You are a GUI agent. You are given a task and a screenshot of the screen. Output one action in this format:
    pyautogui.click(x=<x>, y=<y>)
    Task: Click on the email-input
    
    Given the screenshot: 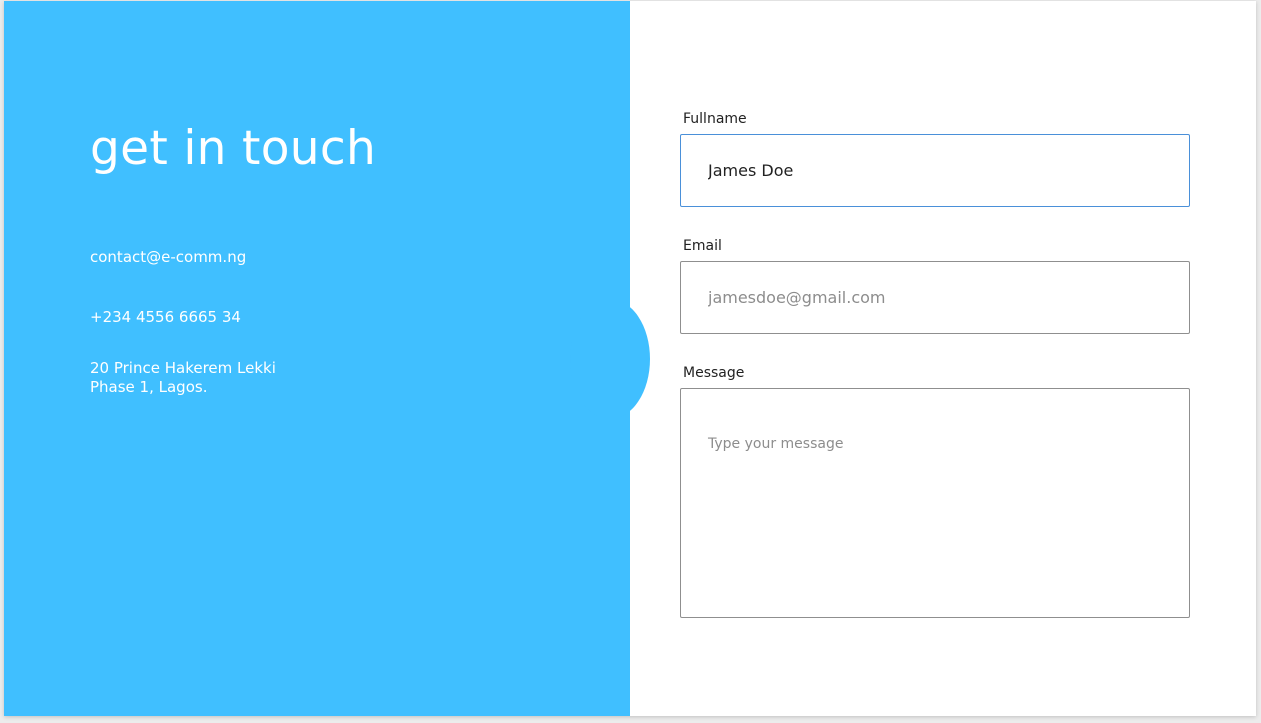 What is the action you would take?
    pyautogui.click(x=935, y=297)
    